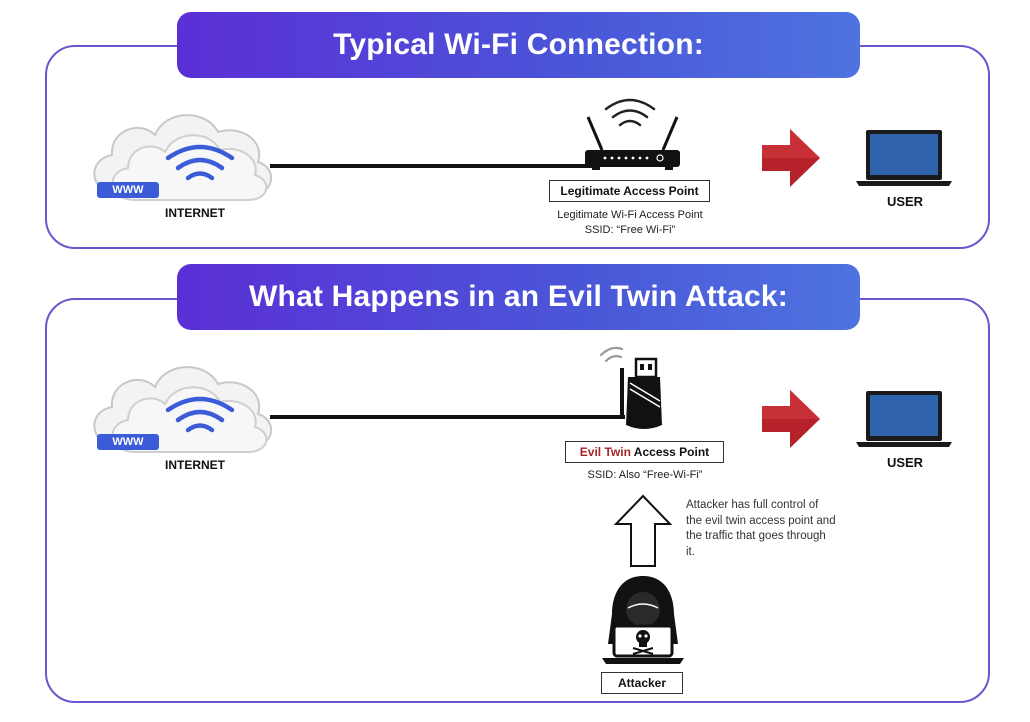  I want to click on legitimate-ssid: SSID: “Free Wi-Fi”, so click(630, 230).